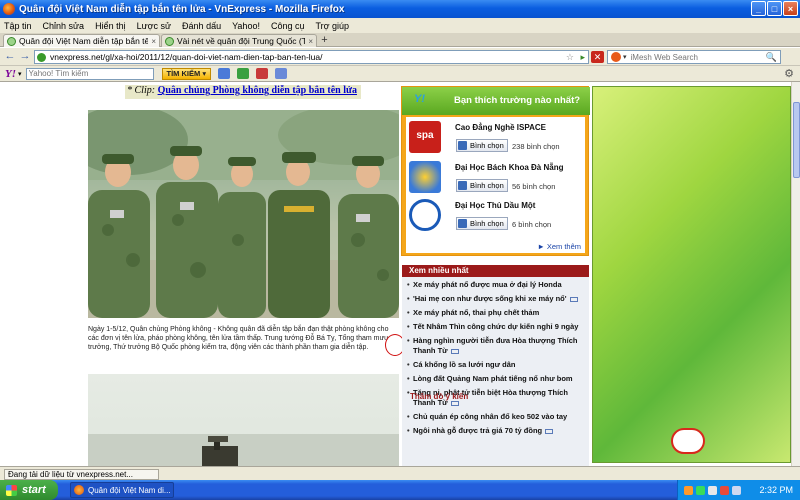 The image size is (800, 500). Describe the element at coordinates (288, 26) in the screenshot. I see `menu-tools: Công cụ` at that location.